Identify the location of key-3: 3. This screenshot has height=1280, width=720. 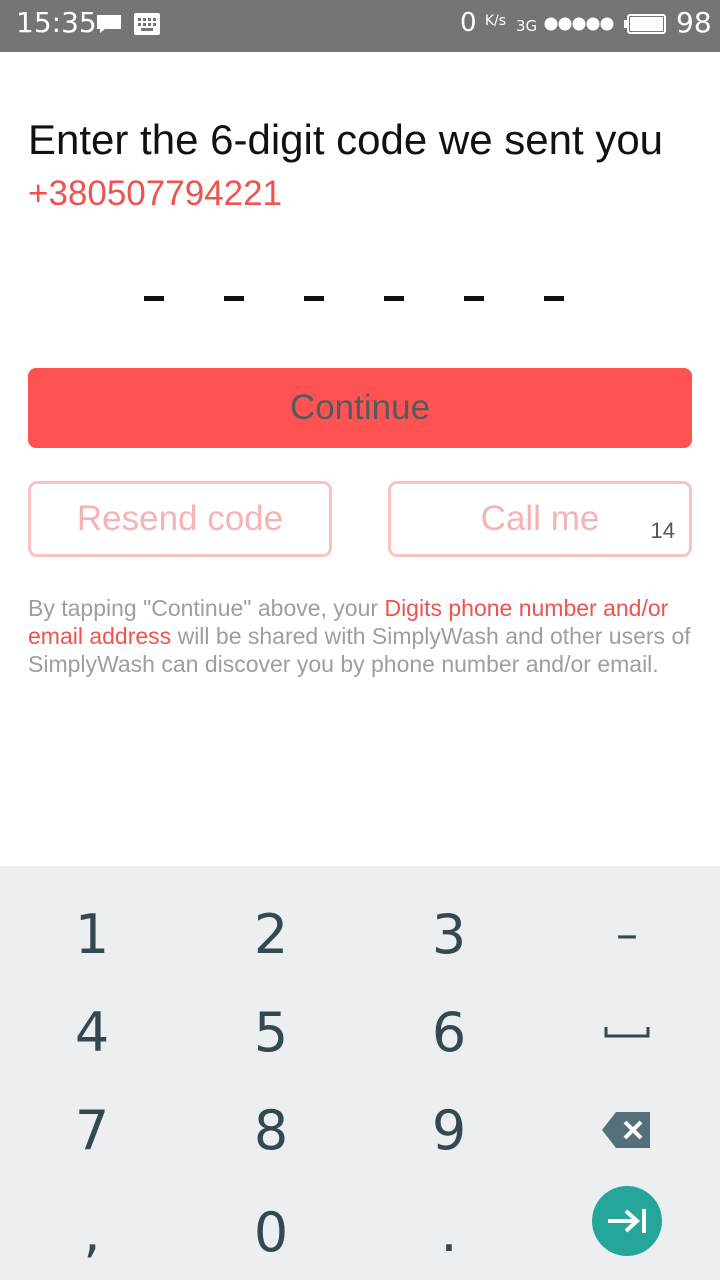
(449, 934).